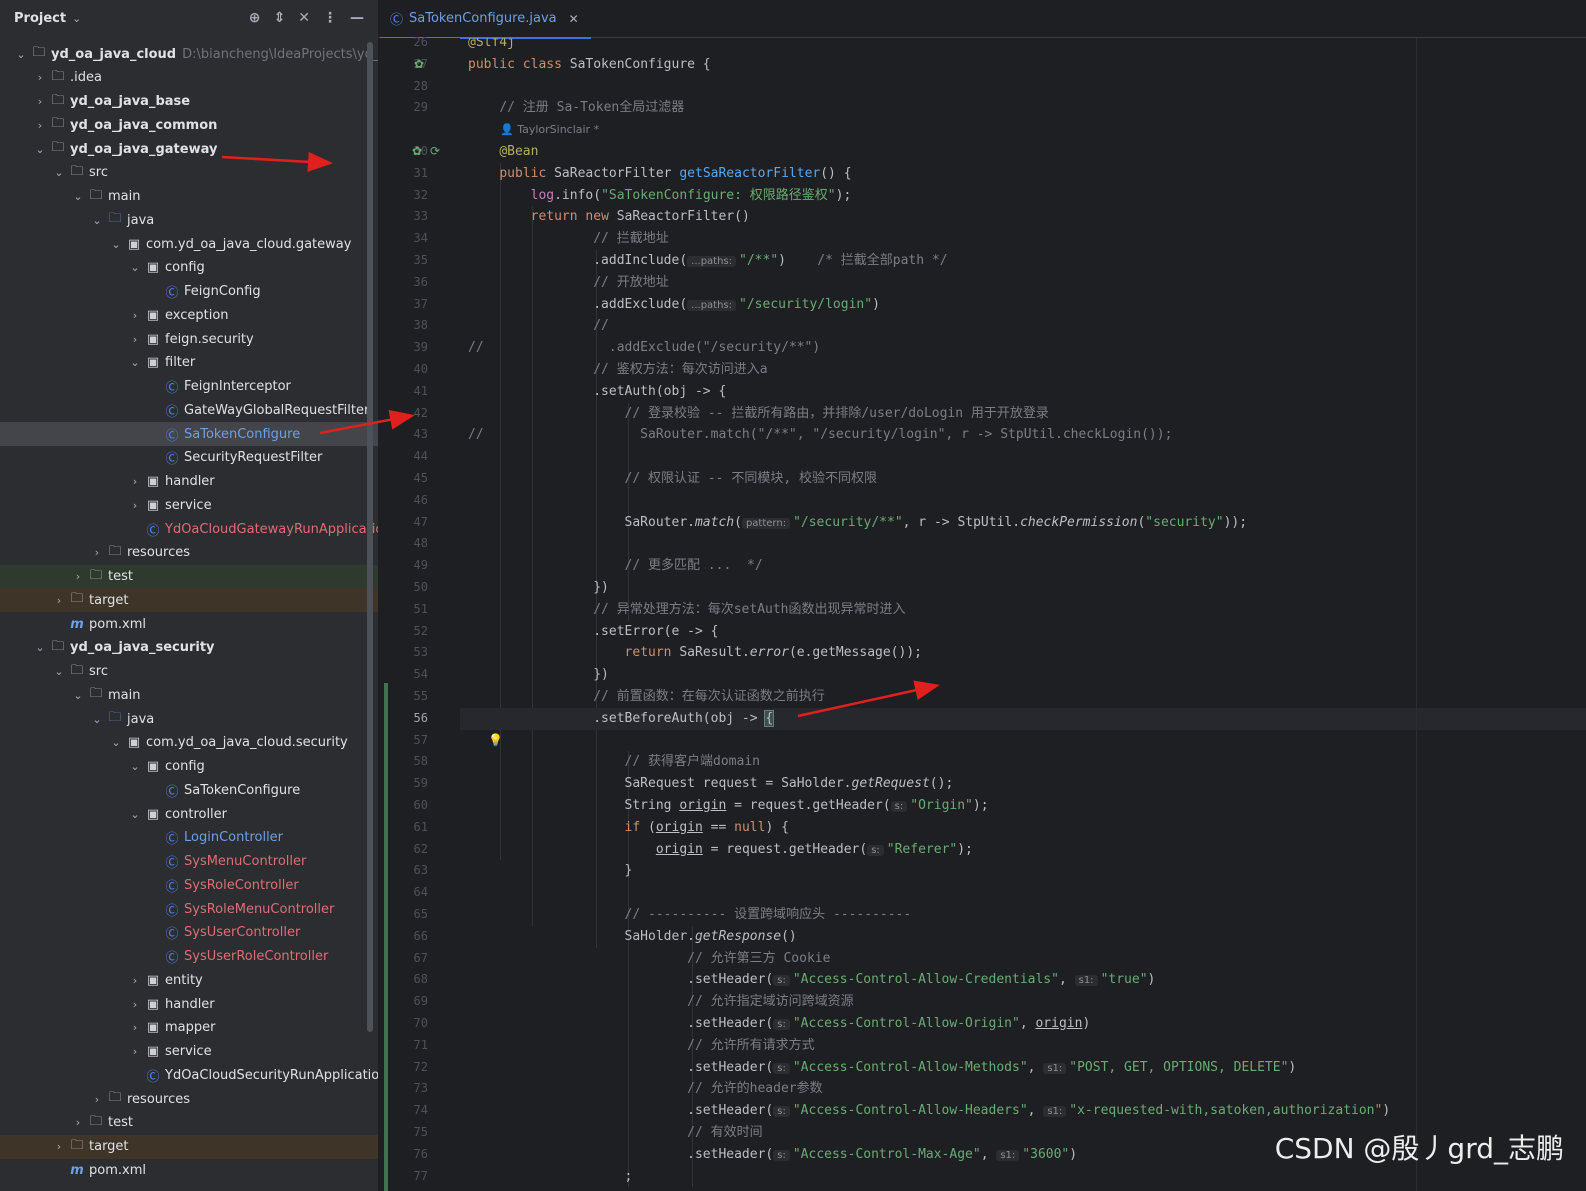  What do you see at coordinates (189, 244) in the screenshot?
I see `tree-item: ⌄ ▣ com.yd_oa_java_cloud.gateway` at bounding box center [189, 244].